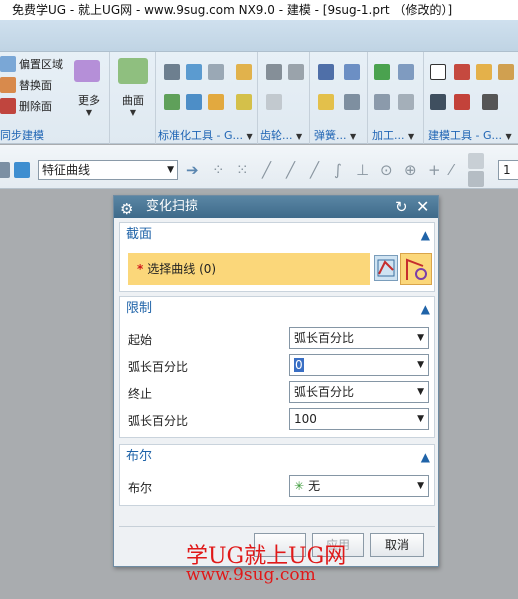 Image resolution: width=518 pixels, height=599 pixels. What do you see at coordinates (416, 269) in the screenshot?
I see `sketch-section-button` at bounding box center [416, 269].